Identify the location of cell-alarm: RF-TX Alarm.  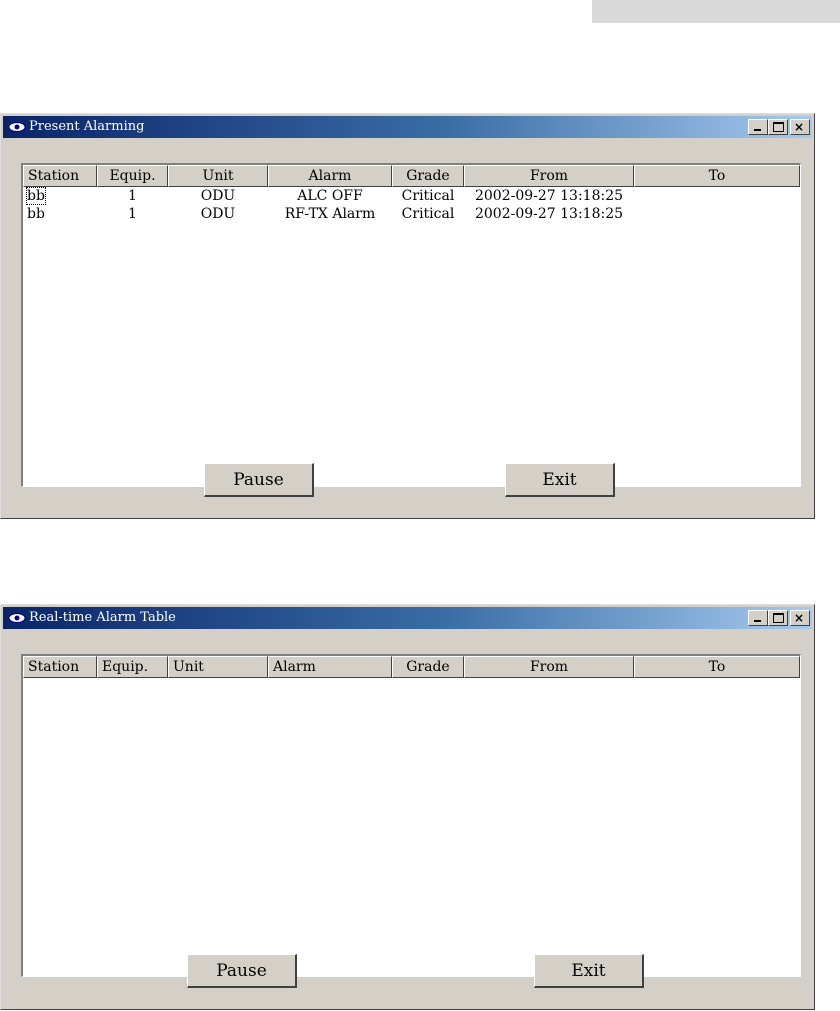
(330, 214).